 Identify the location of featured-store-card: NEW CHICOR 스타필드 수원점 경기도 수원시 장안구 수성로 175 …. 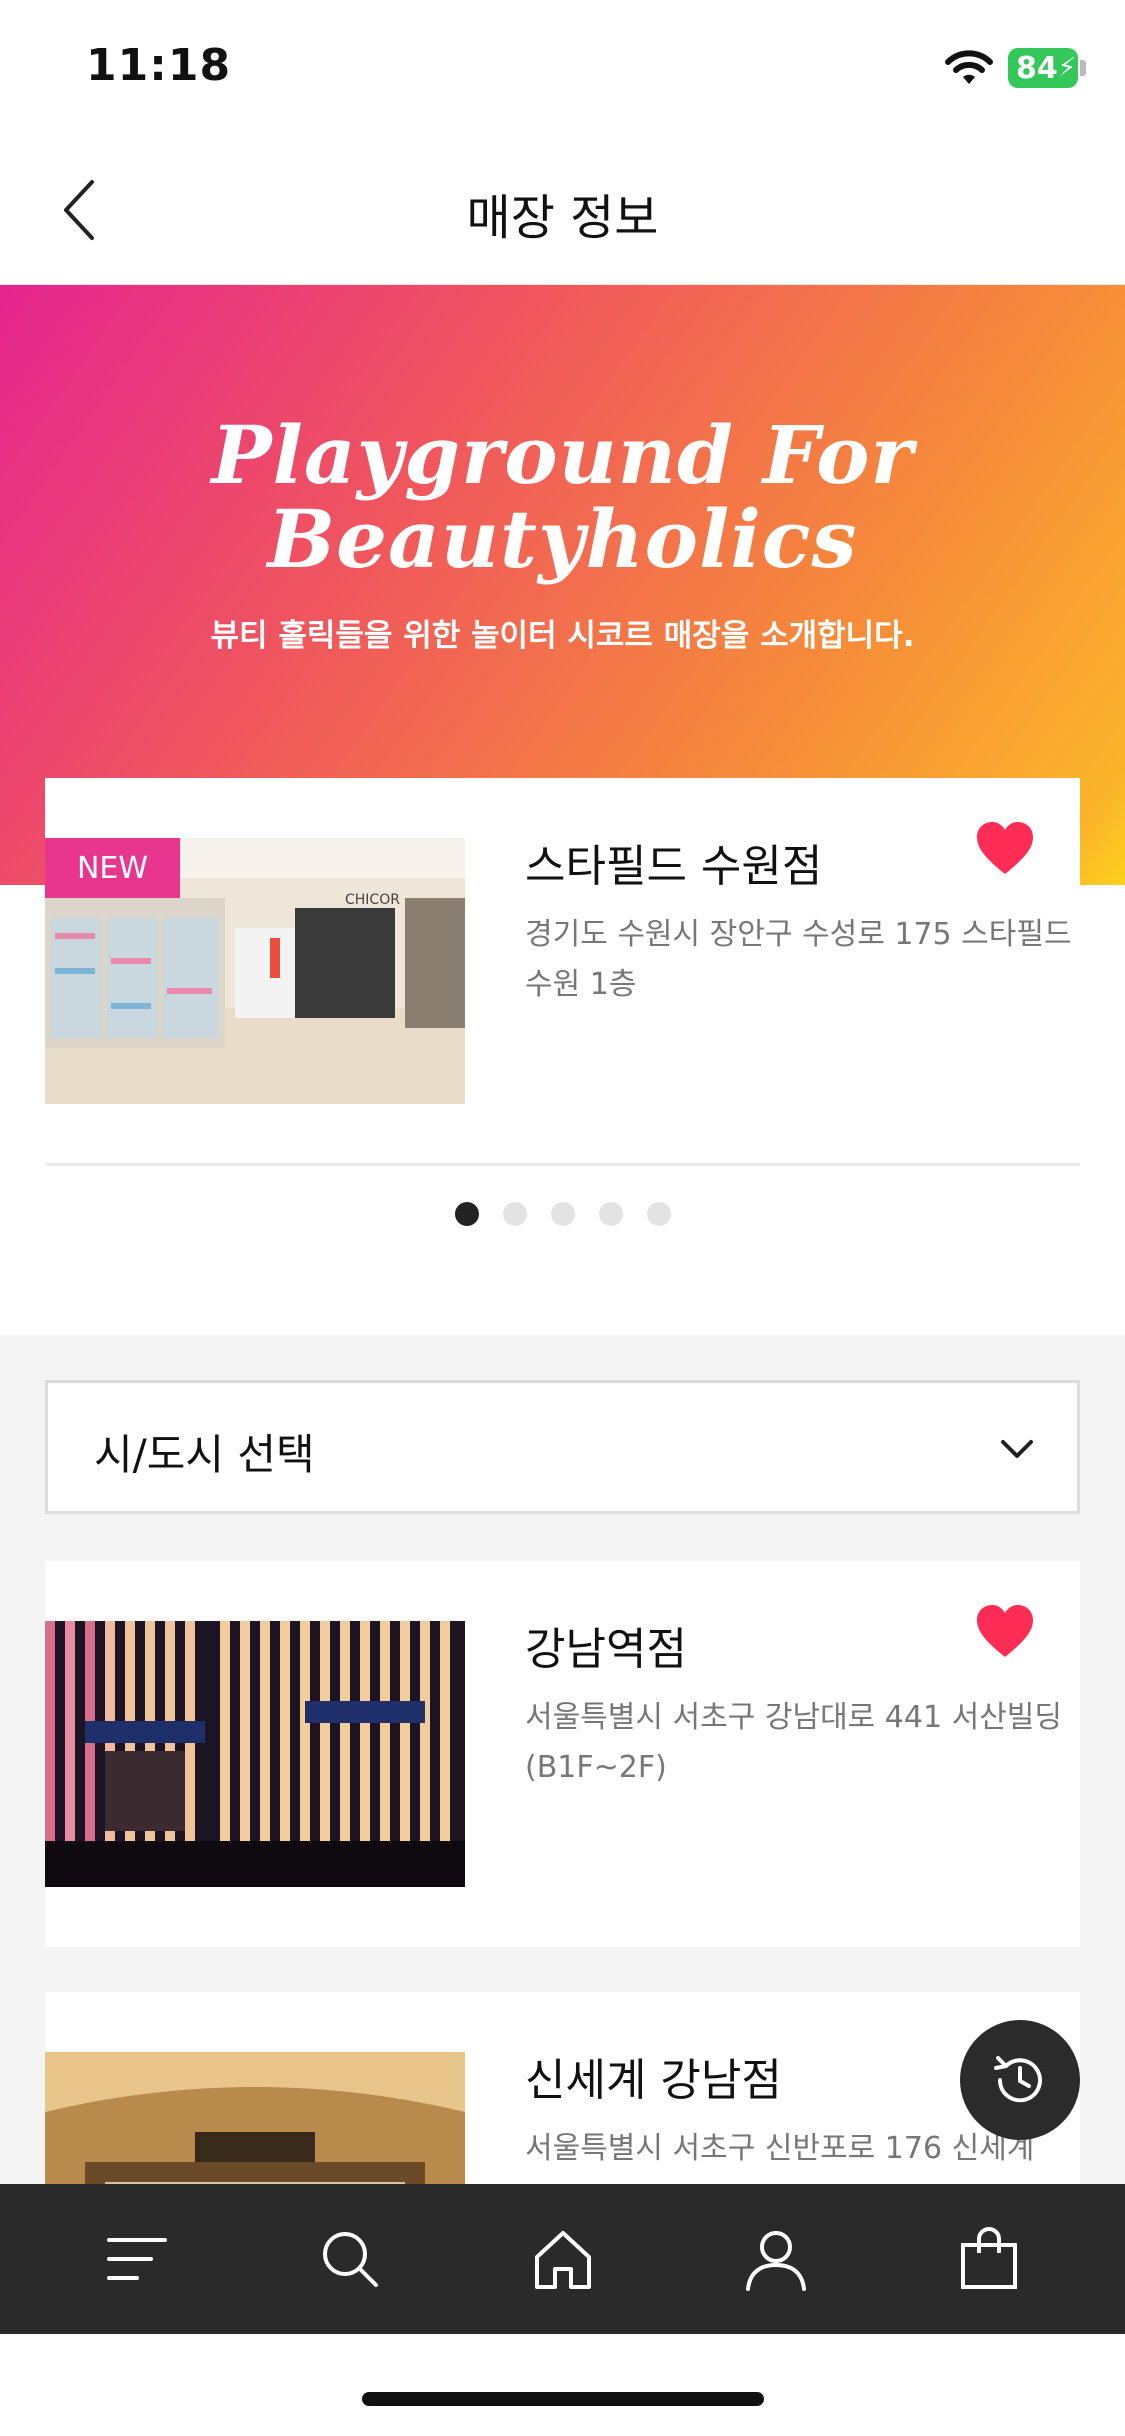
(562, 972).